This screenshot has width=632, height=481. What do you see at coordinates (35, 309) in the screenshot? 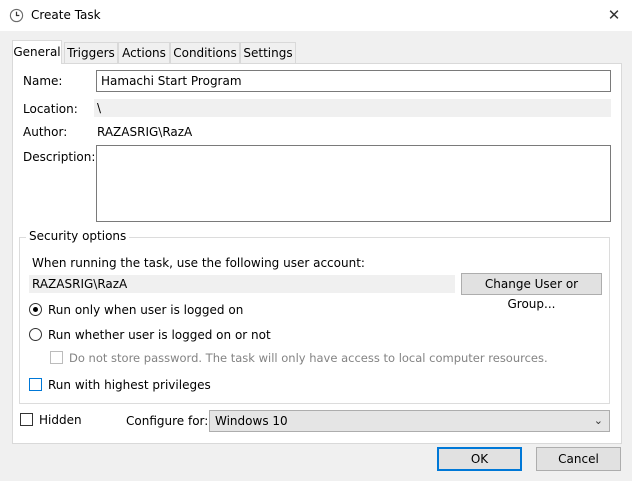
I see `radio-logged-on` at bounding box center [35, 309].